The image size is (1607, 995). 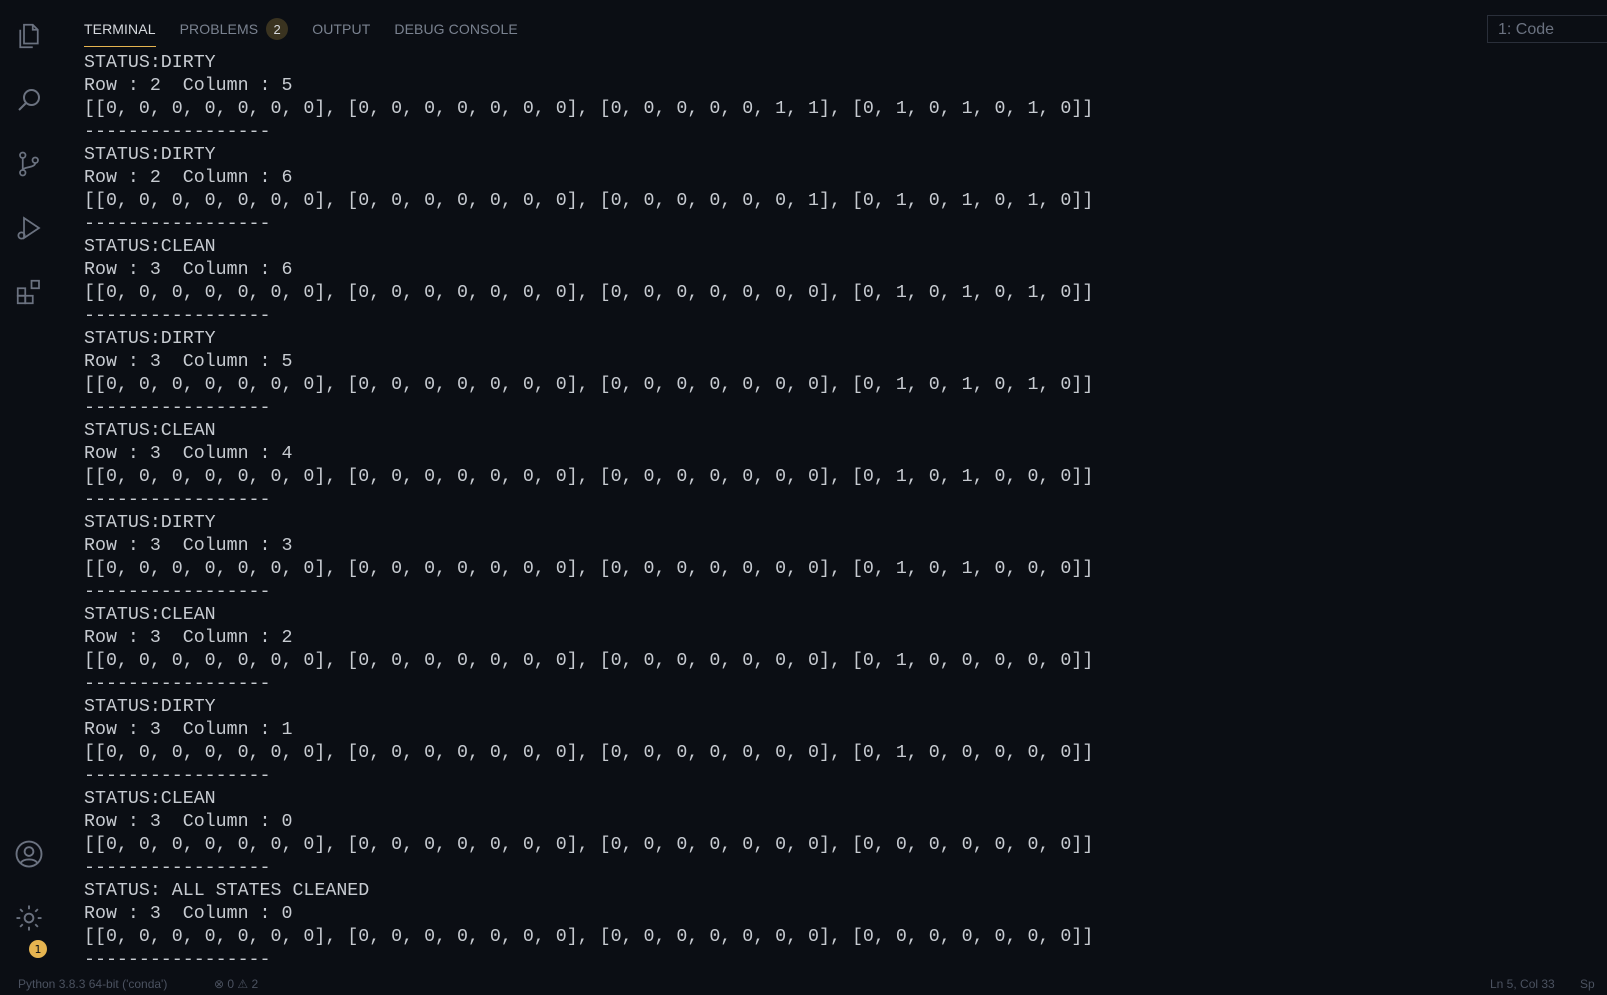 I want to click on extensions-icon, so click(x=29, y=292).